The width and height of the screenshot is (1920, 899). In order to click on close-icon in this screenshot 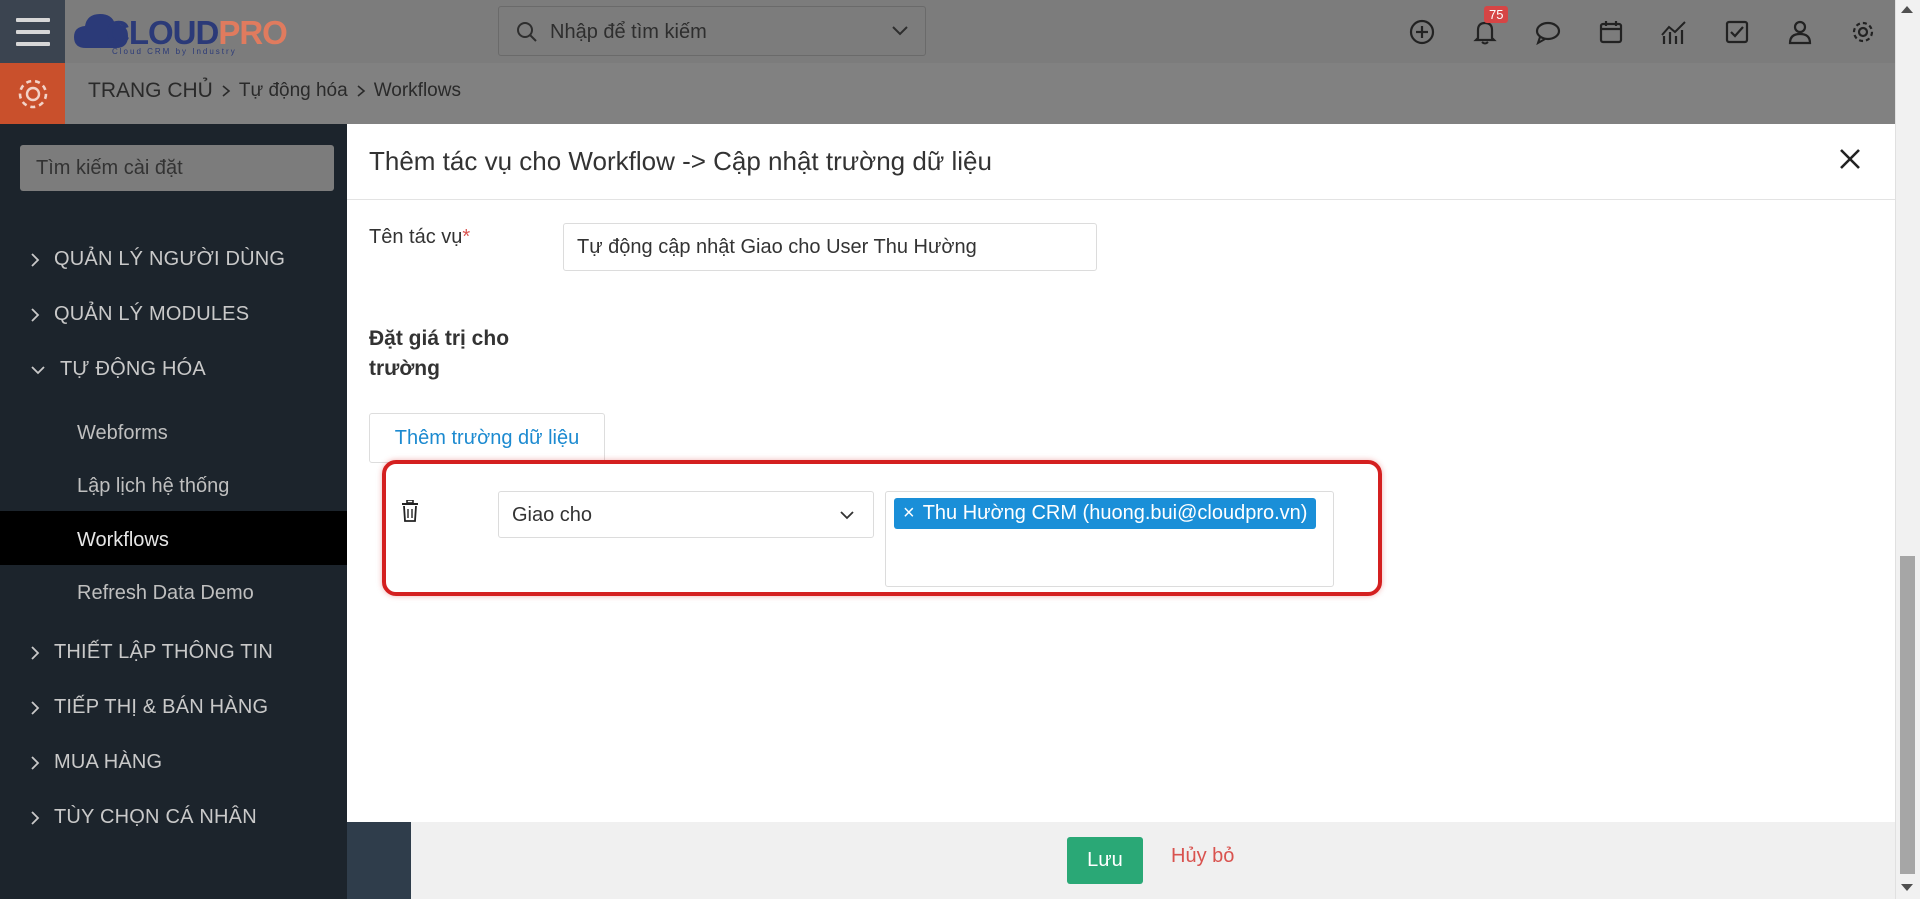, I will do `click(1850, 159)`.